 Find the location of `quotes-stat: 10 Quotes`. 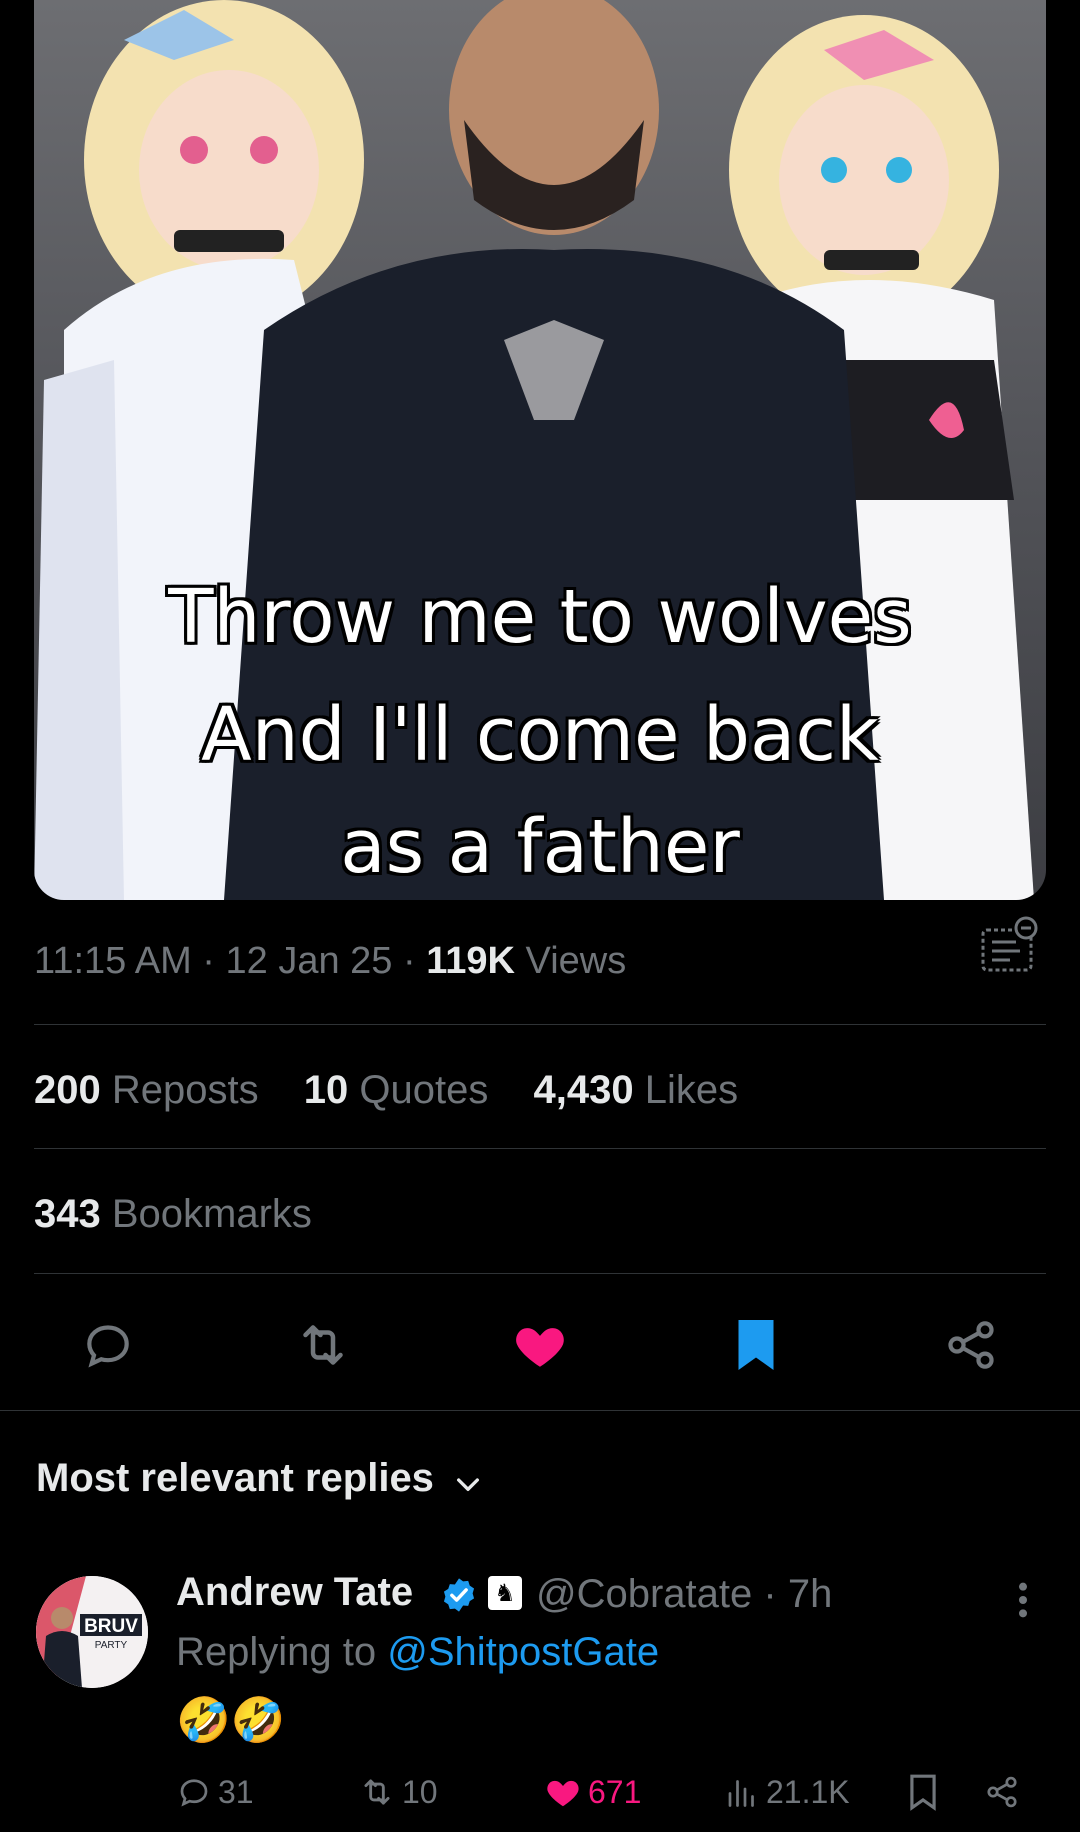

quotes-stat: 10 Quotes is located at coordinates (396, 1090).